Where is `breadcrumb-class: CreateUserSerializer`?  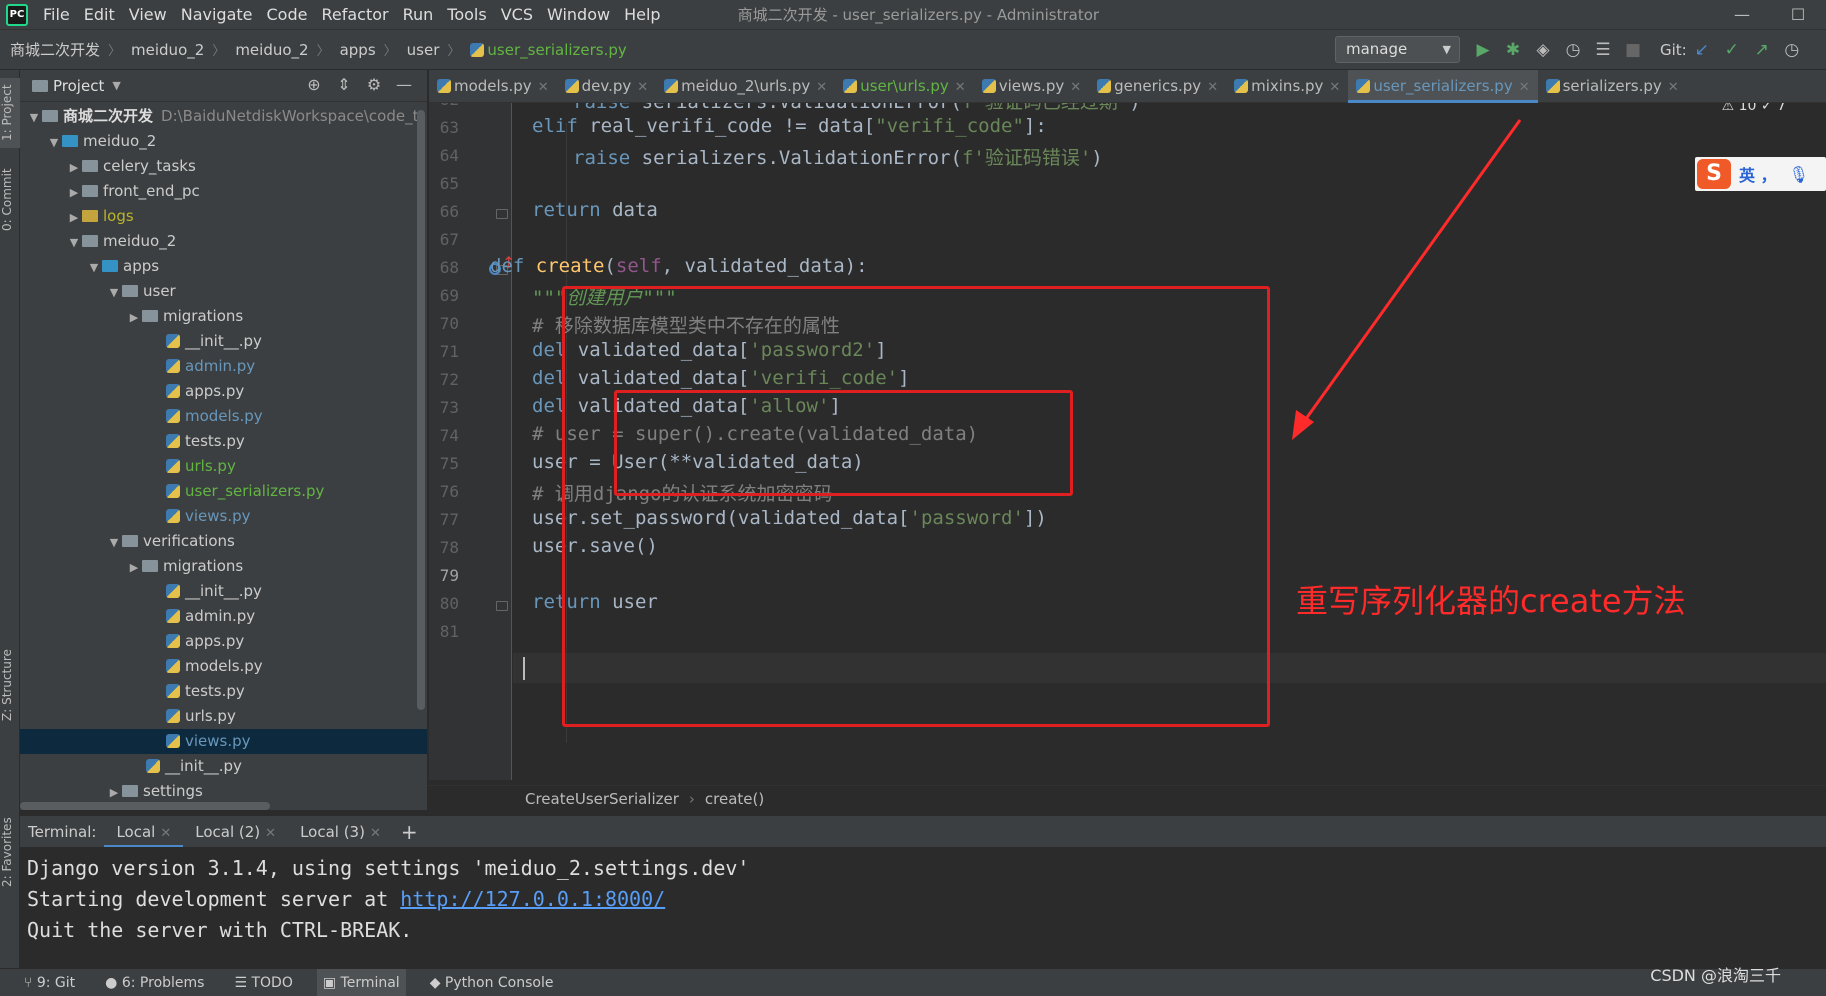 breadcrumb-class: CreateUserSerializer is located at coordinates (602, 799).